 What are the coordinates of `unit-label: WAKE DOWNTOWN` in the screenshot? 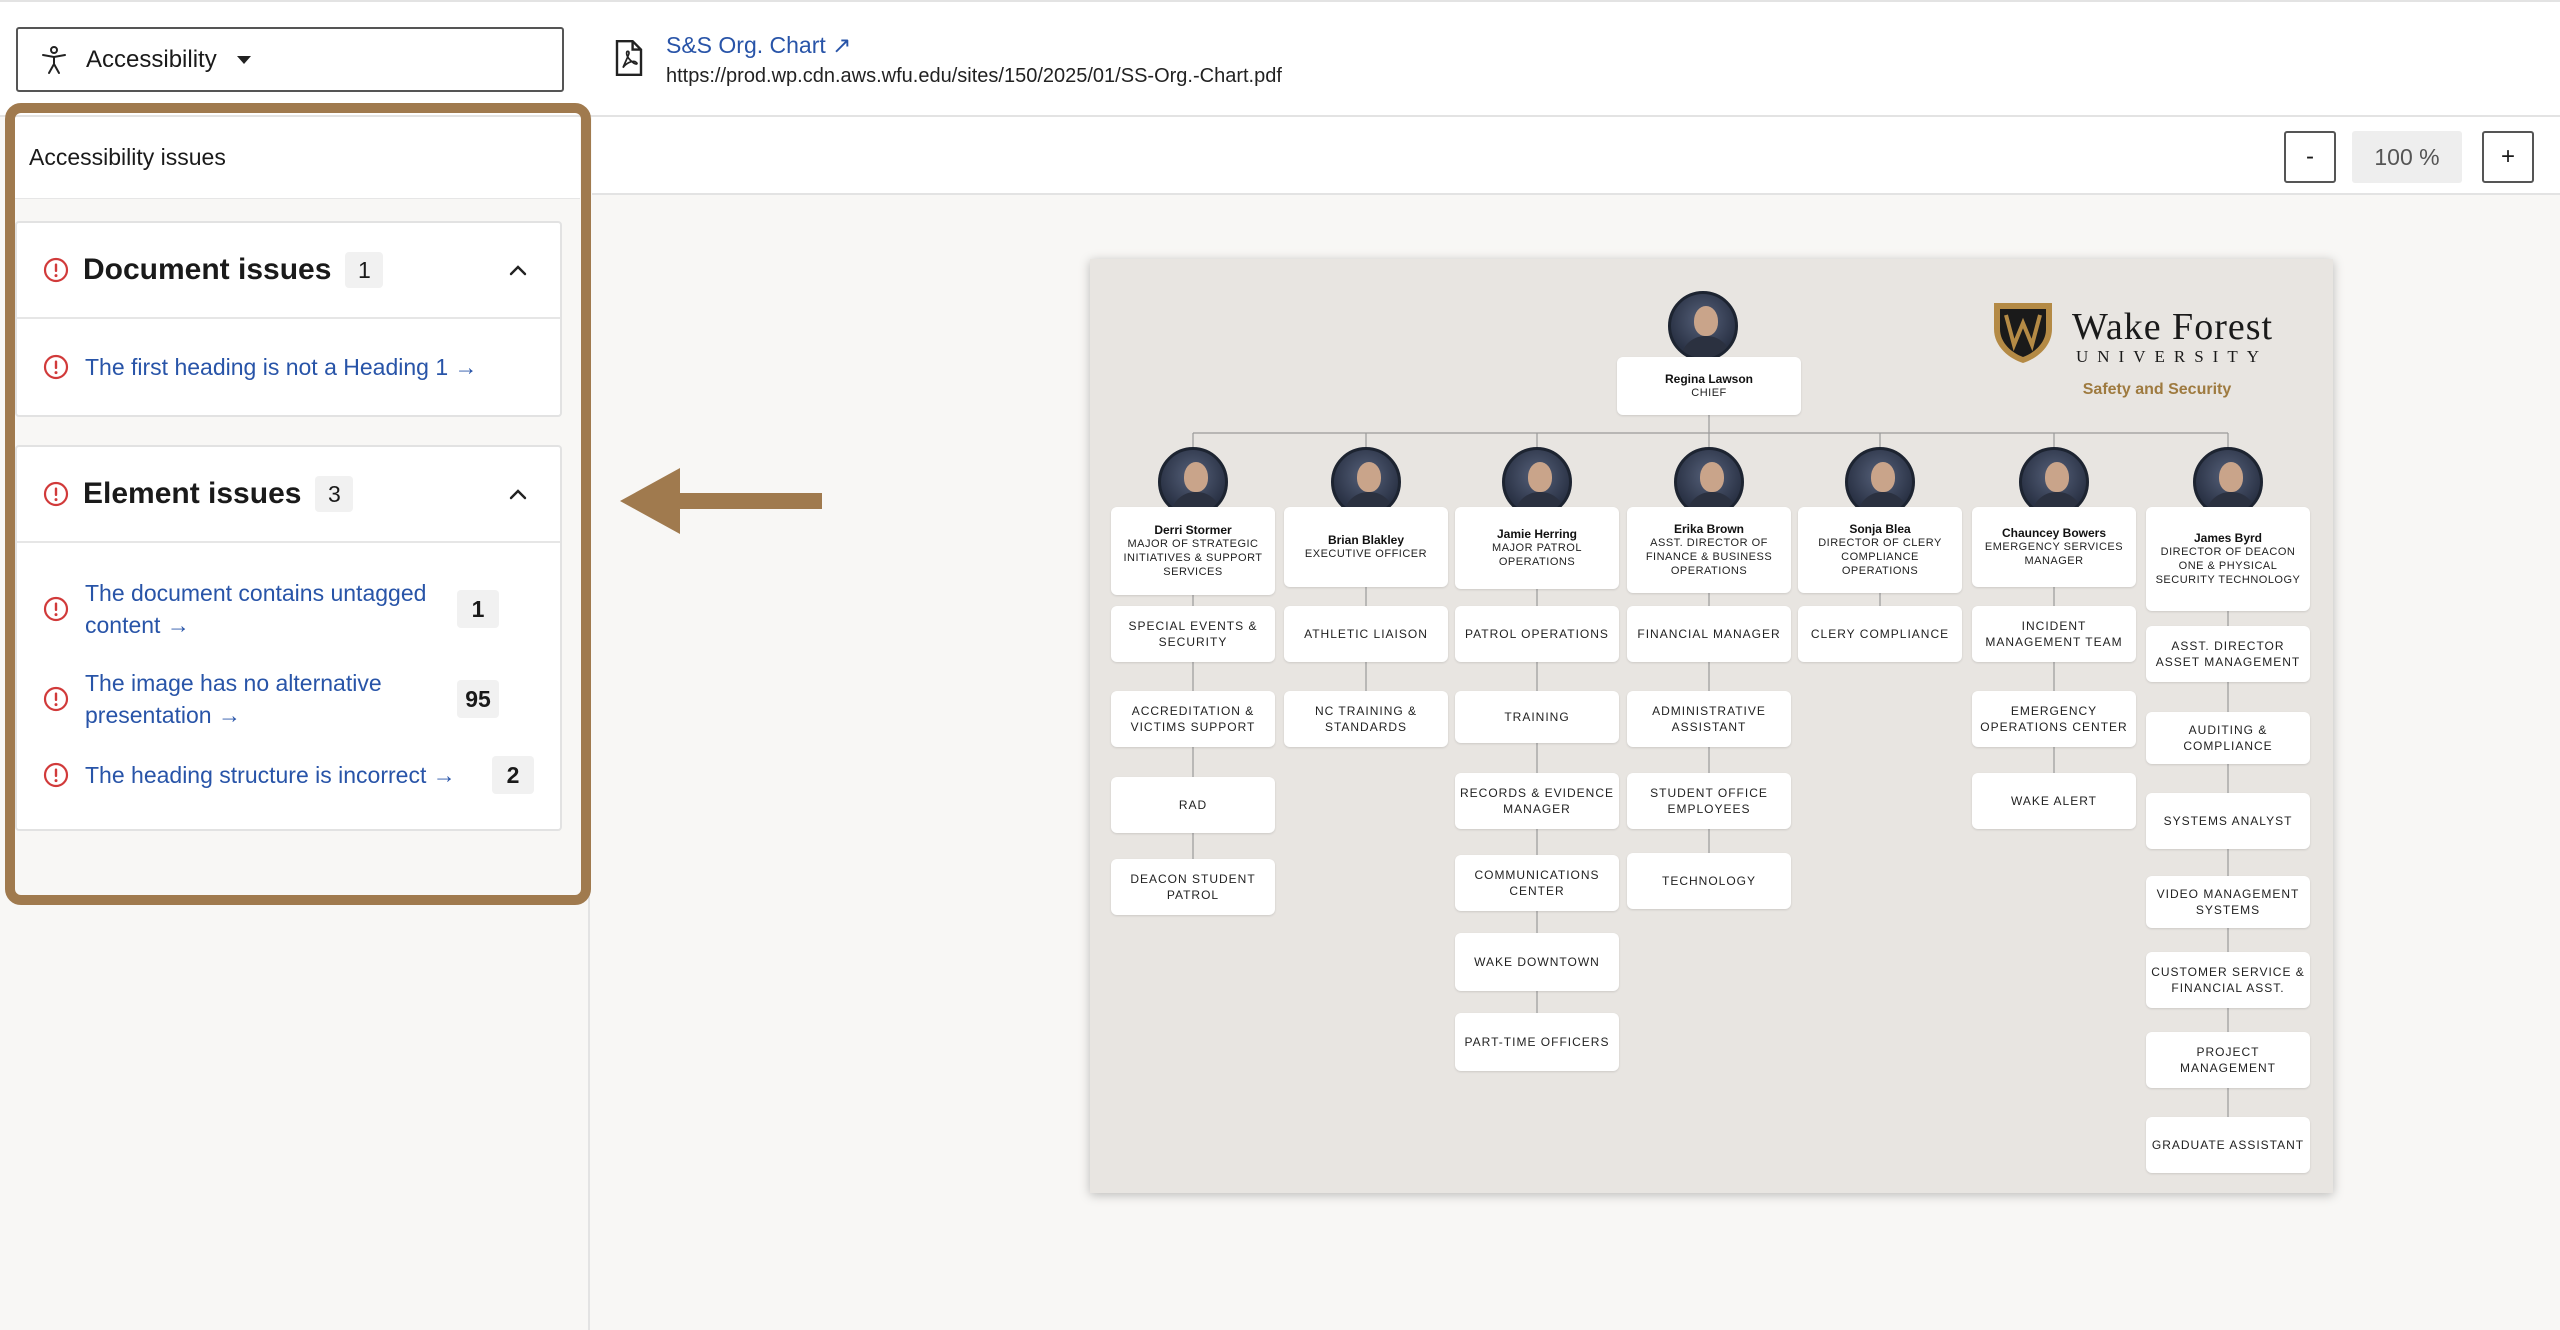 It's located at (1537, 962).